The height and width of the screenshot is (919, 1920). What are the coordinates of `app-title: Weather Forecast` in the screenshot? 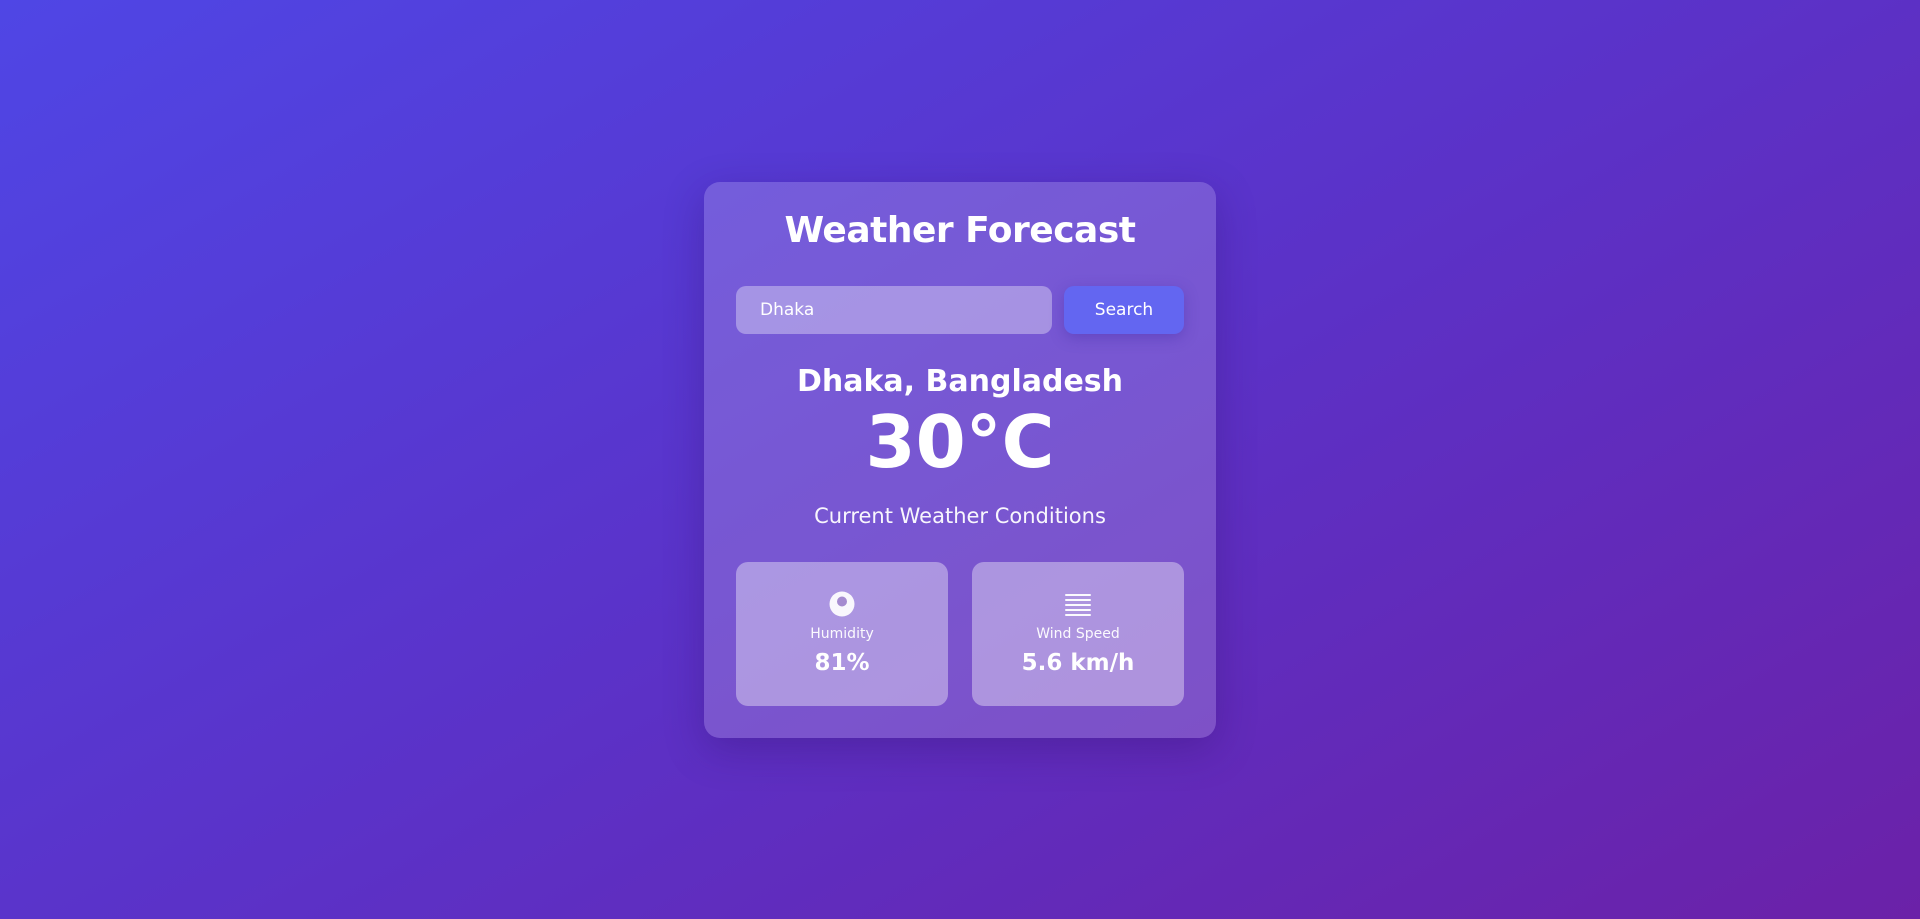 It's located at (960, 230).